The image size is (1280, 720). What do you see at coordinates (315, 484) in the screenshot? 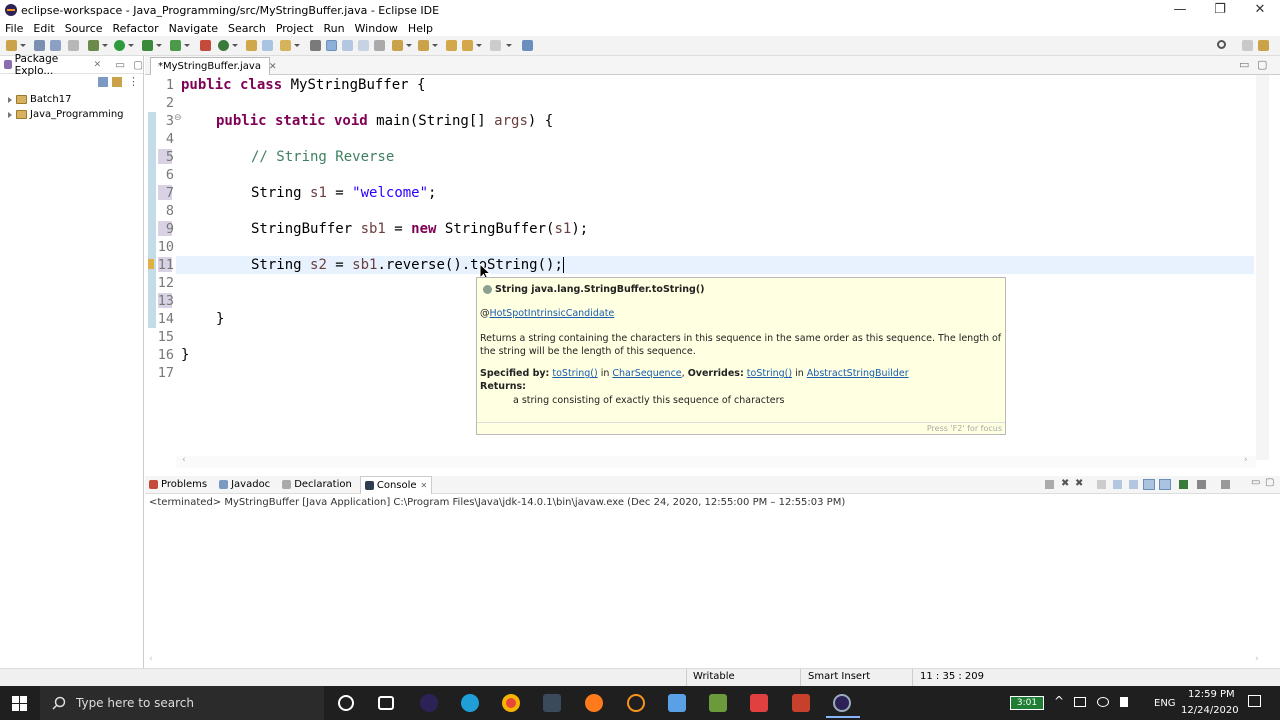
I see `tab-declaration: Declaration` at bounding box center [315, 484].